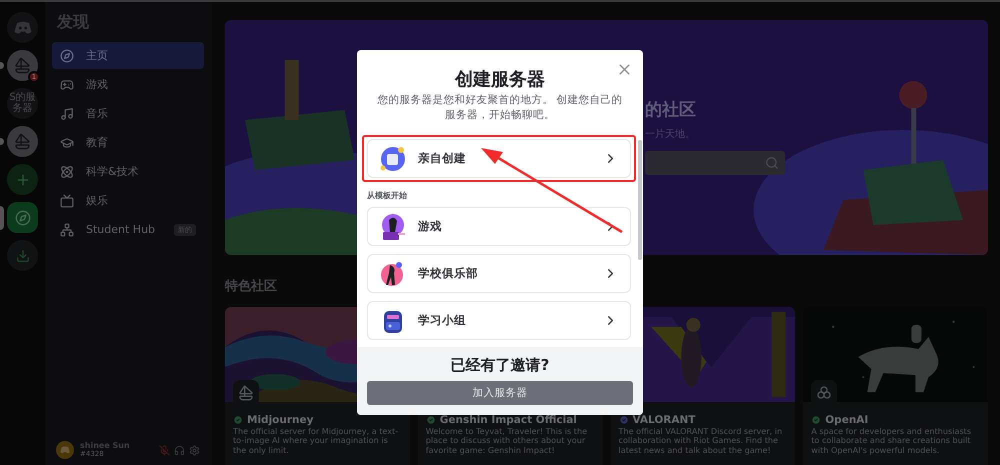 Image resolution: width=1000 pixels, height=465 pixels. Describe the element at coordinates (67, 85) in the screenshot. I see `gamepad-icon` at that location.